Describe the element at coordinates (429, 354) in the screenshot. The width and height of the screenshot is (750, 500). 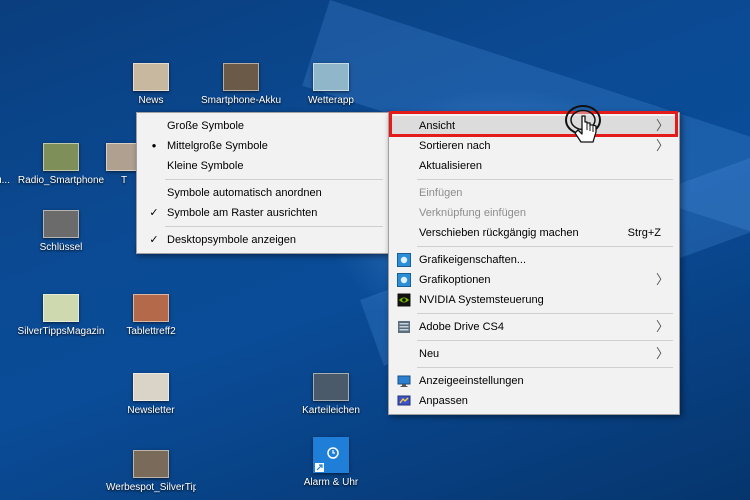
I see `menu-item-label: Neu` at that location.